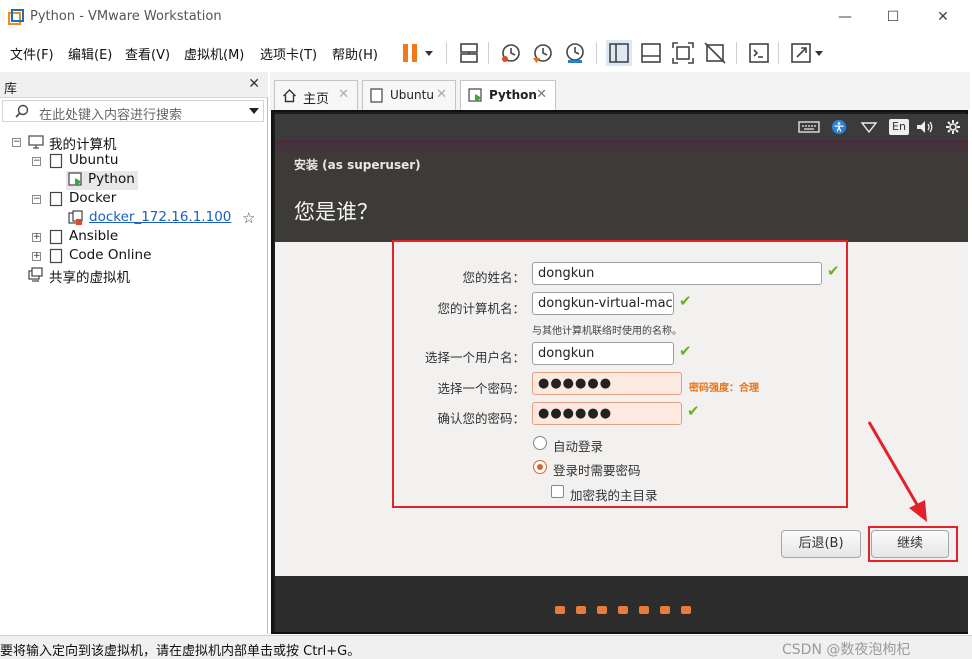 This screenshot has width=972, height=659. What do you see at coordinates (412, 95) in the screenshot?
I see `tab-label: Ubuntu` at bounding box center [412, 95].